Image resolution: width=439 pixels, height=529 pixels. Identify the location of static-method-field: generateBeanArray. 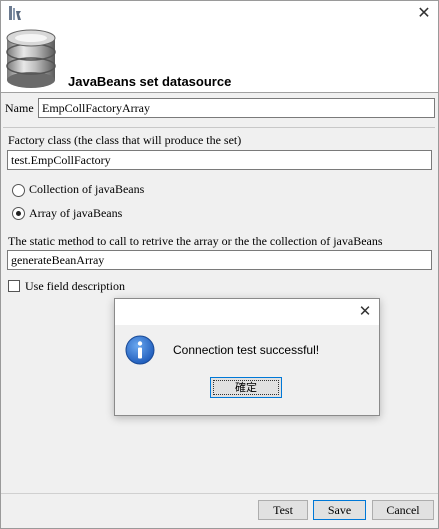
(219, 260).